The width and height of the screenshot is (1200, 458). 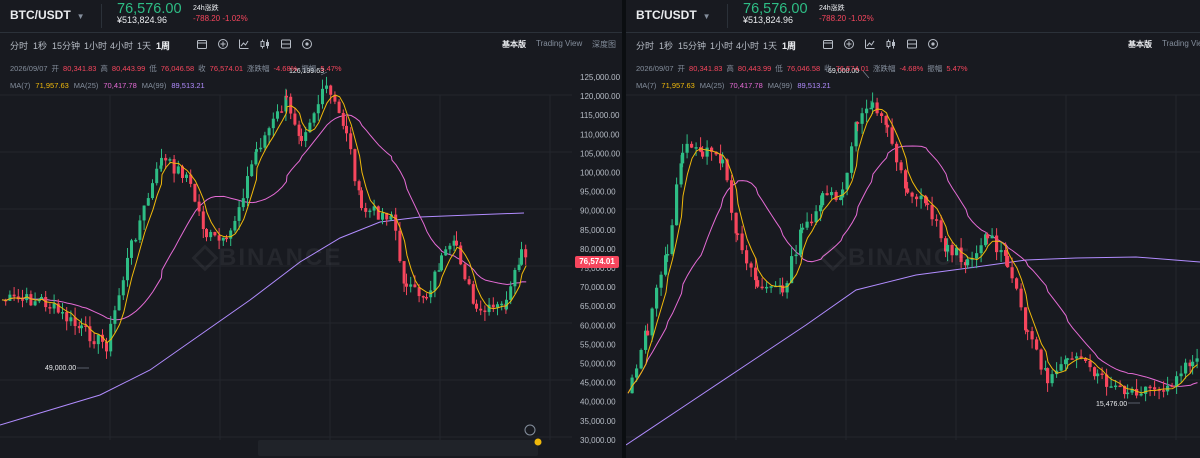 What do you see at coordinates (803, 68) in the screenshot?
I see `low-value: 76,046.58` at bounding box center [803, 68].